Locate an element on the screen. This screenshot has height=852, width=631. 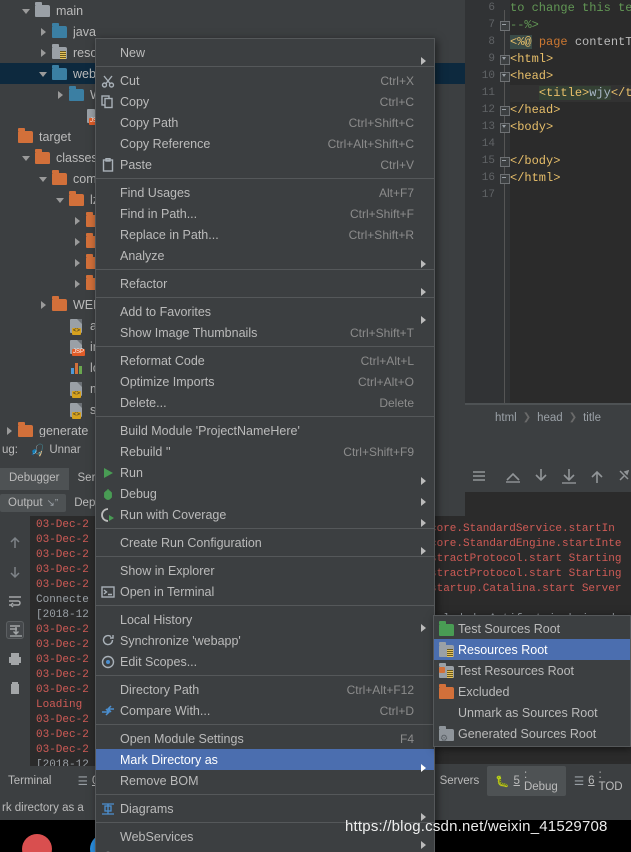
menu-item-shortcut: Ctrl+Alt+O is located at coordinates (385, 381).